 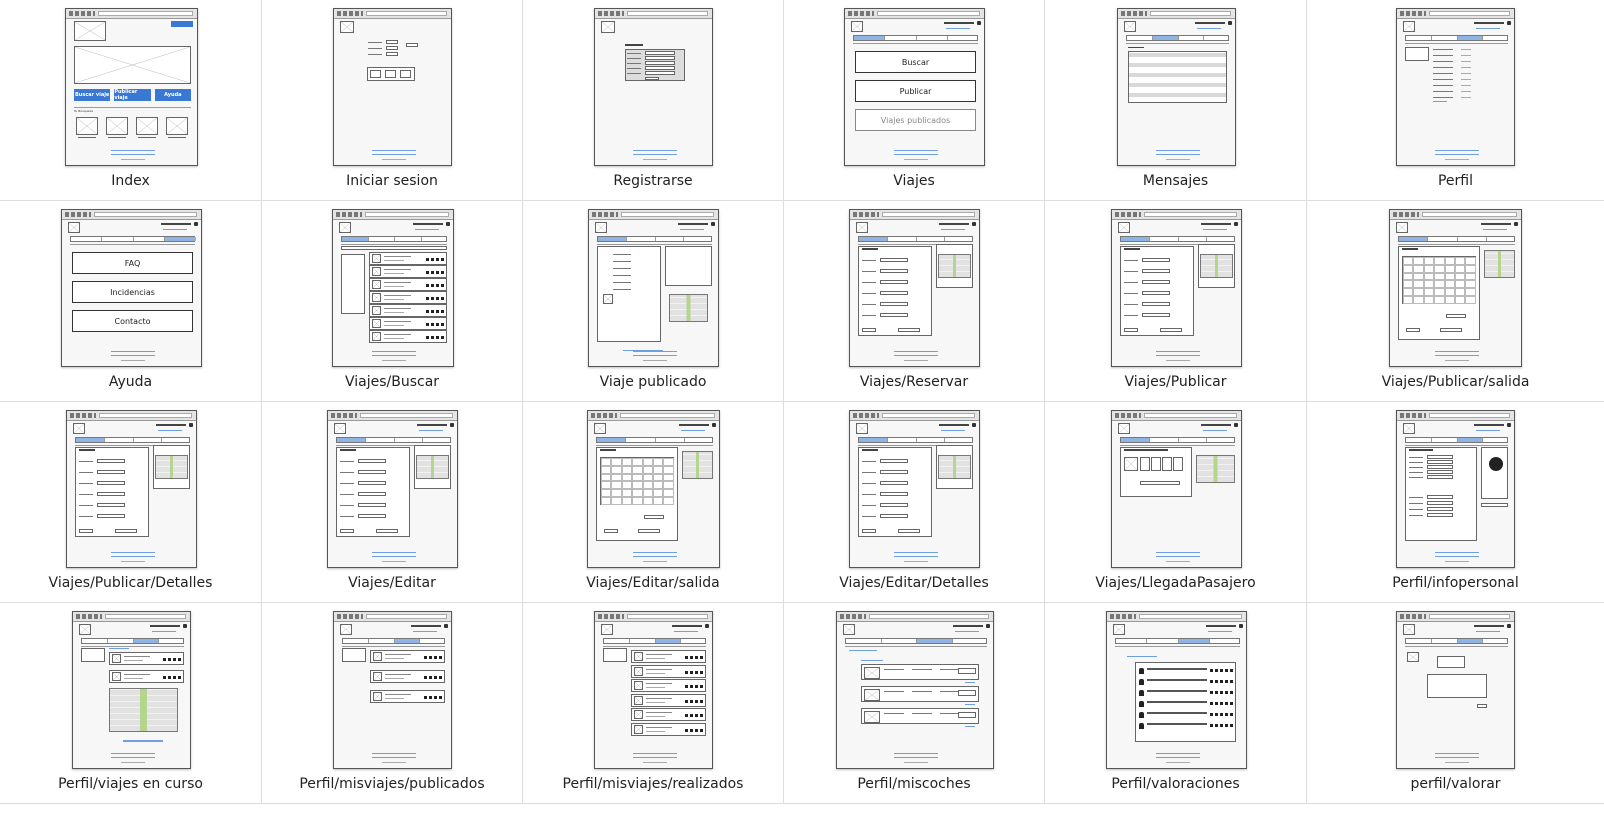 What do you see at coordinates (915, 62) in the screenshot?
I see `menu-button: Buscar` at bounding box center [915, 62].